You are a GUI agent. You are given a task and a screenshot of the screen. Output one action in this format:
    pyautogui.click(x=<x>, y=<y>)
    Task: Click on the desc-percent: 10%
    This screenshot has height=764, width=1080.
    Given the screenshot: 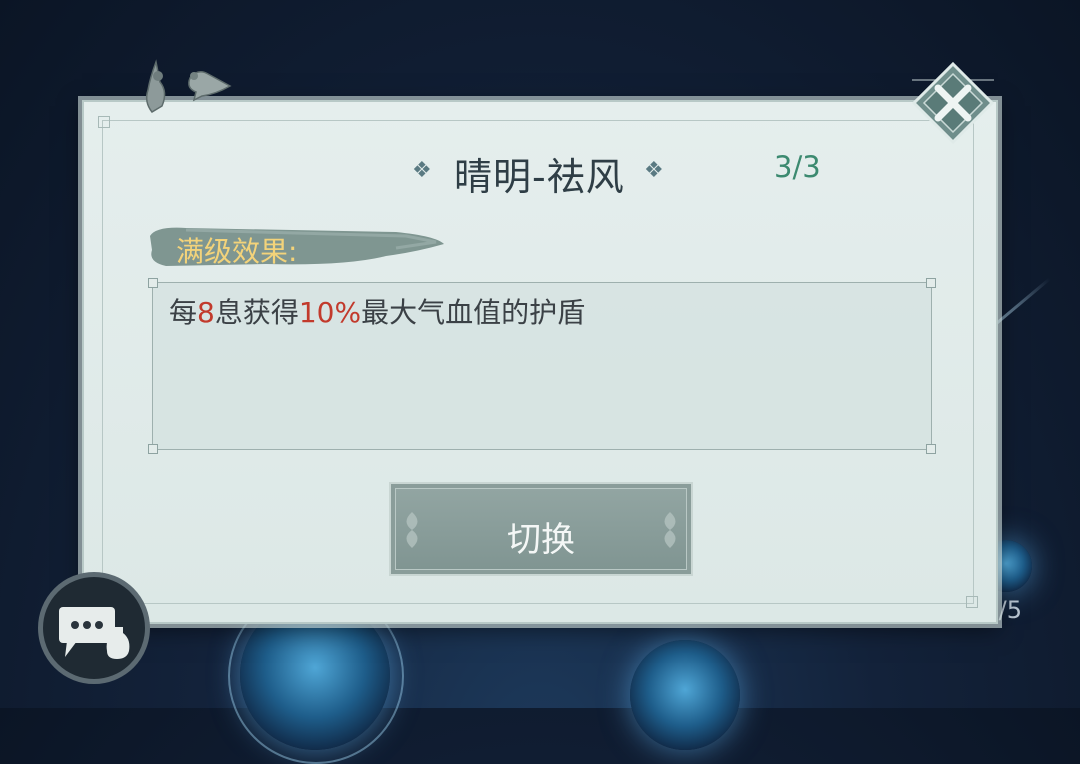 What is the action you would take?
    pyautogui.click(x=330, y=312)
    